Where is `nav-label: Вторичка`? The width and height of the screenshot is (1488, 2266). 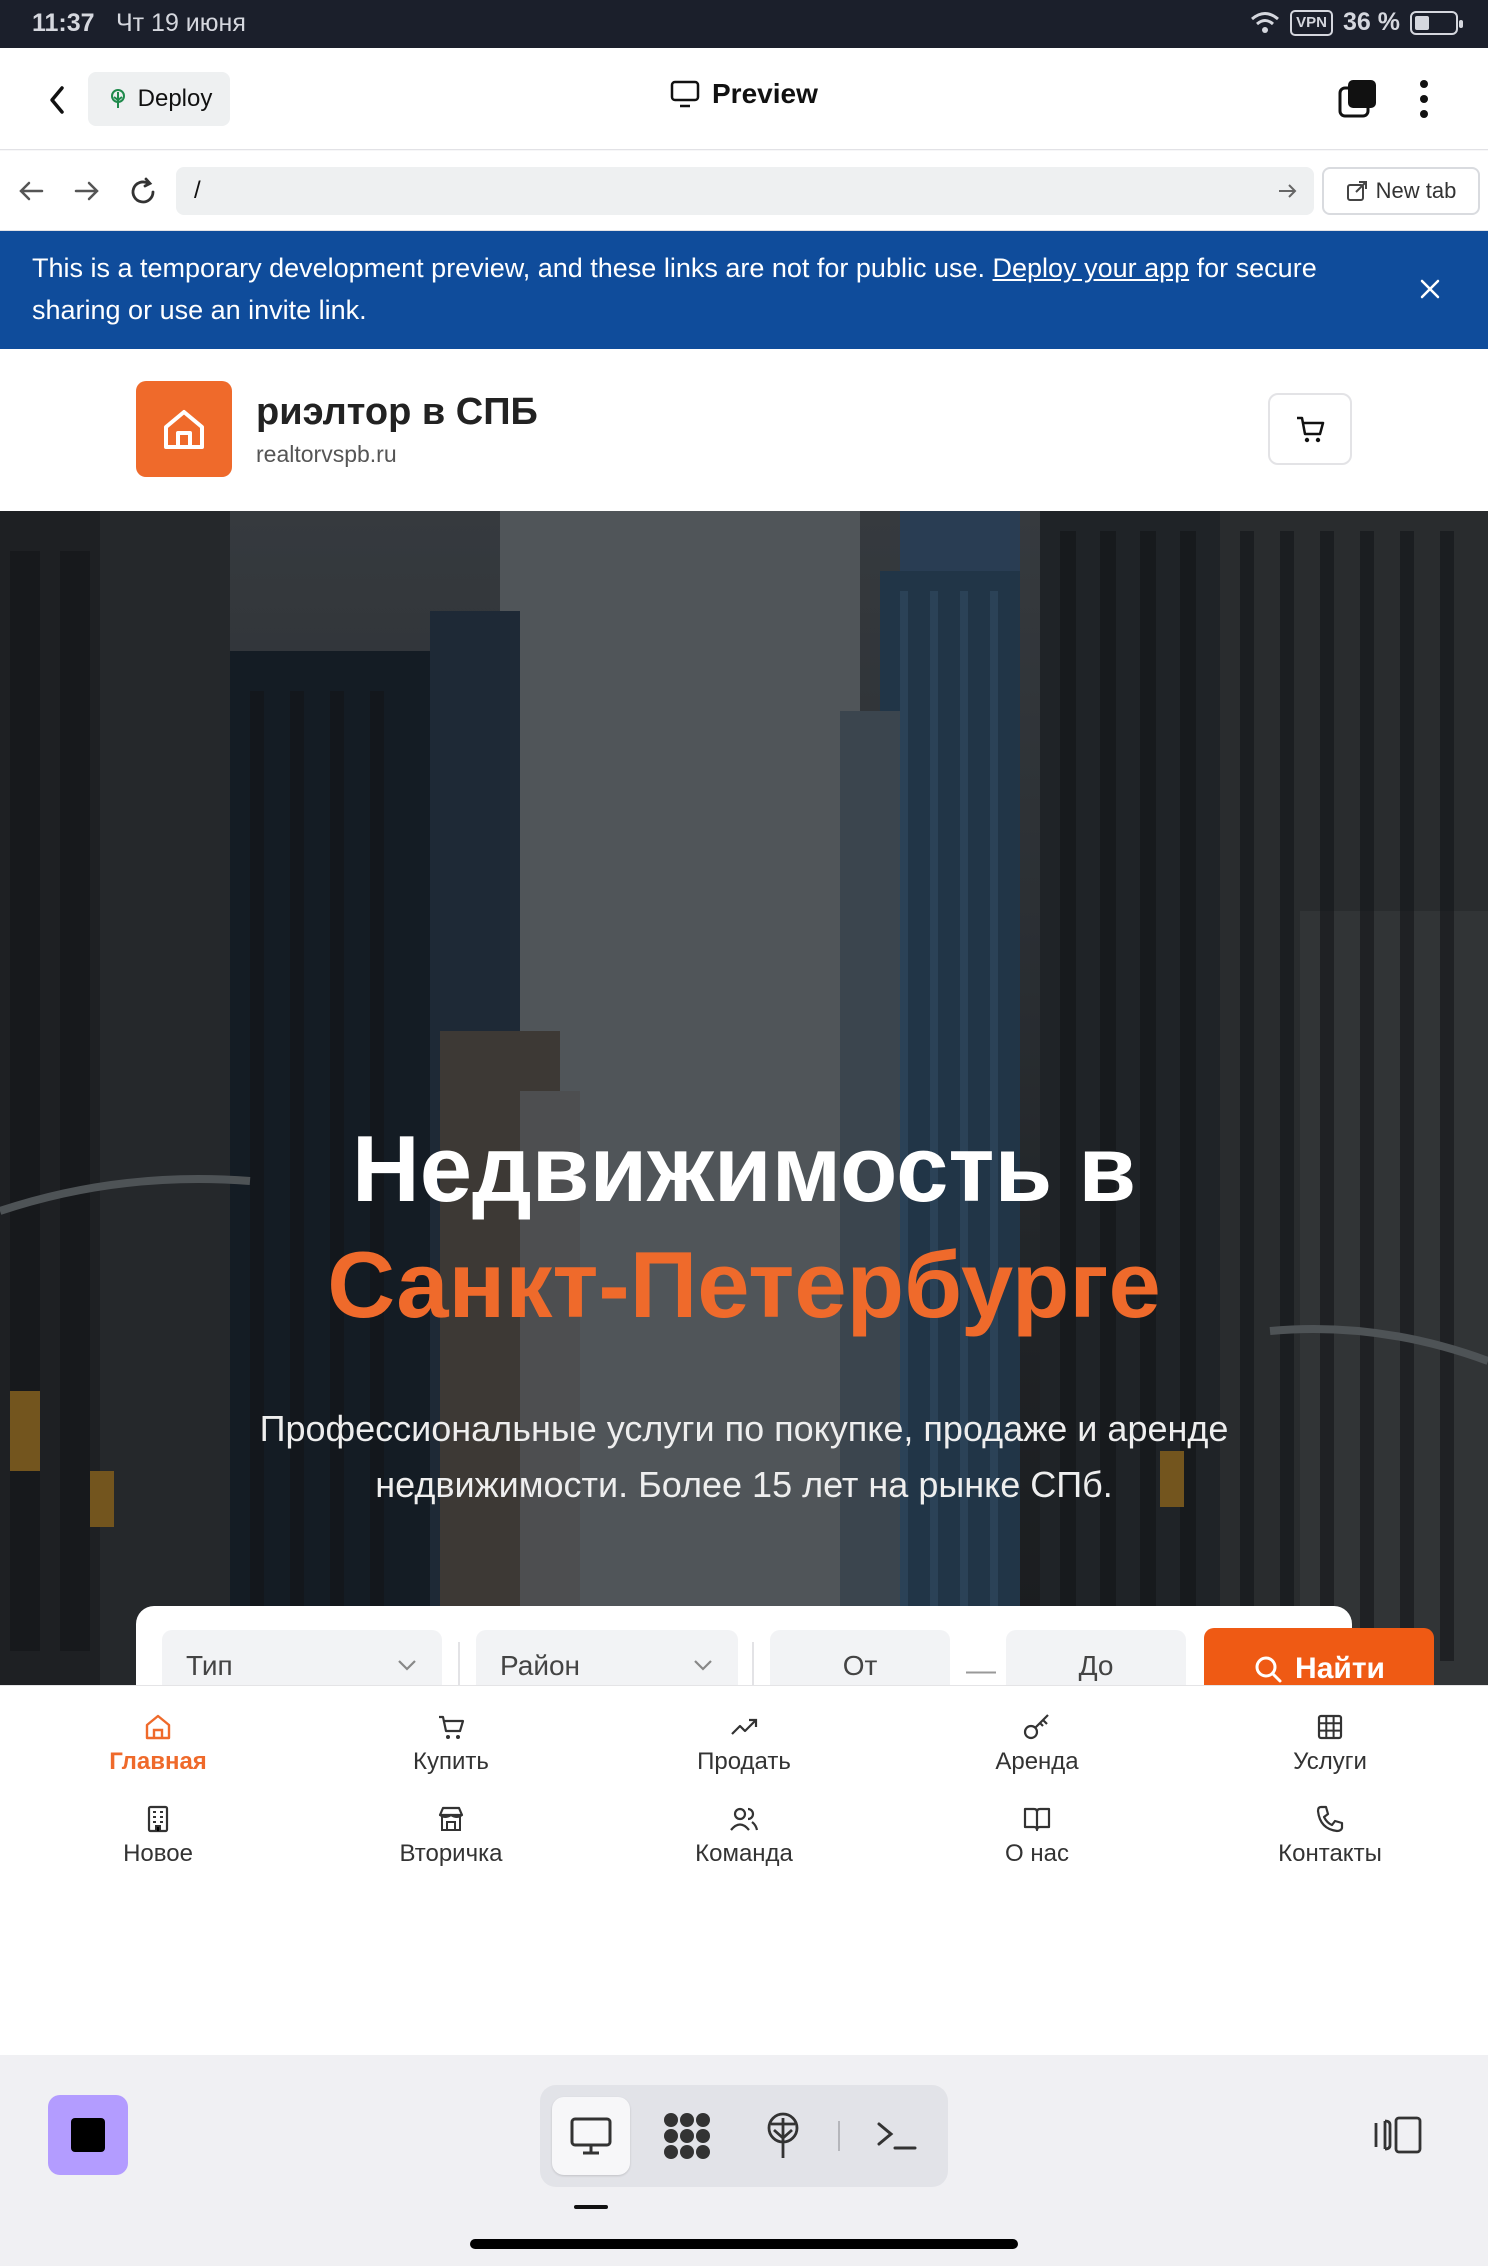
nav-label: Вторичка is located at coordinates (451, 1853).